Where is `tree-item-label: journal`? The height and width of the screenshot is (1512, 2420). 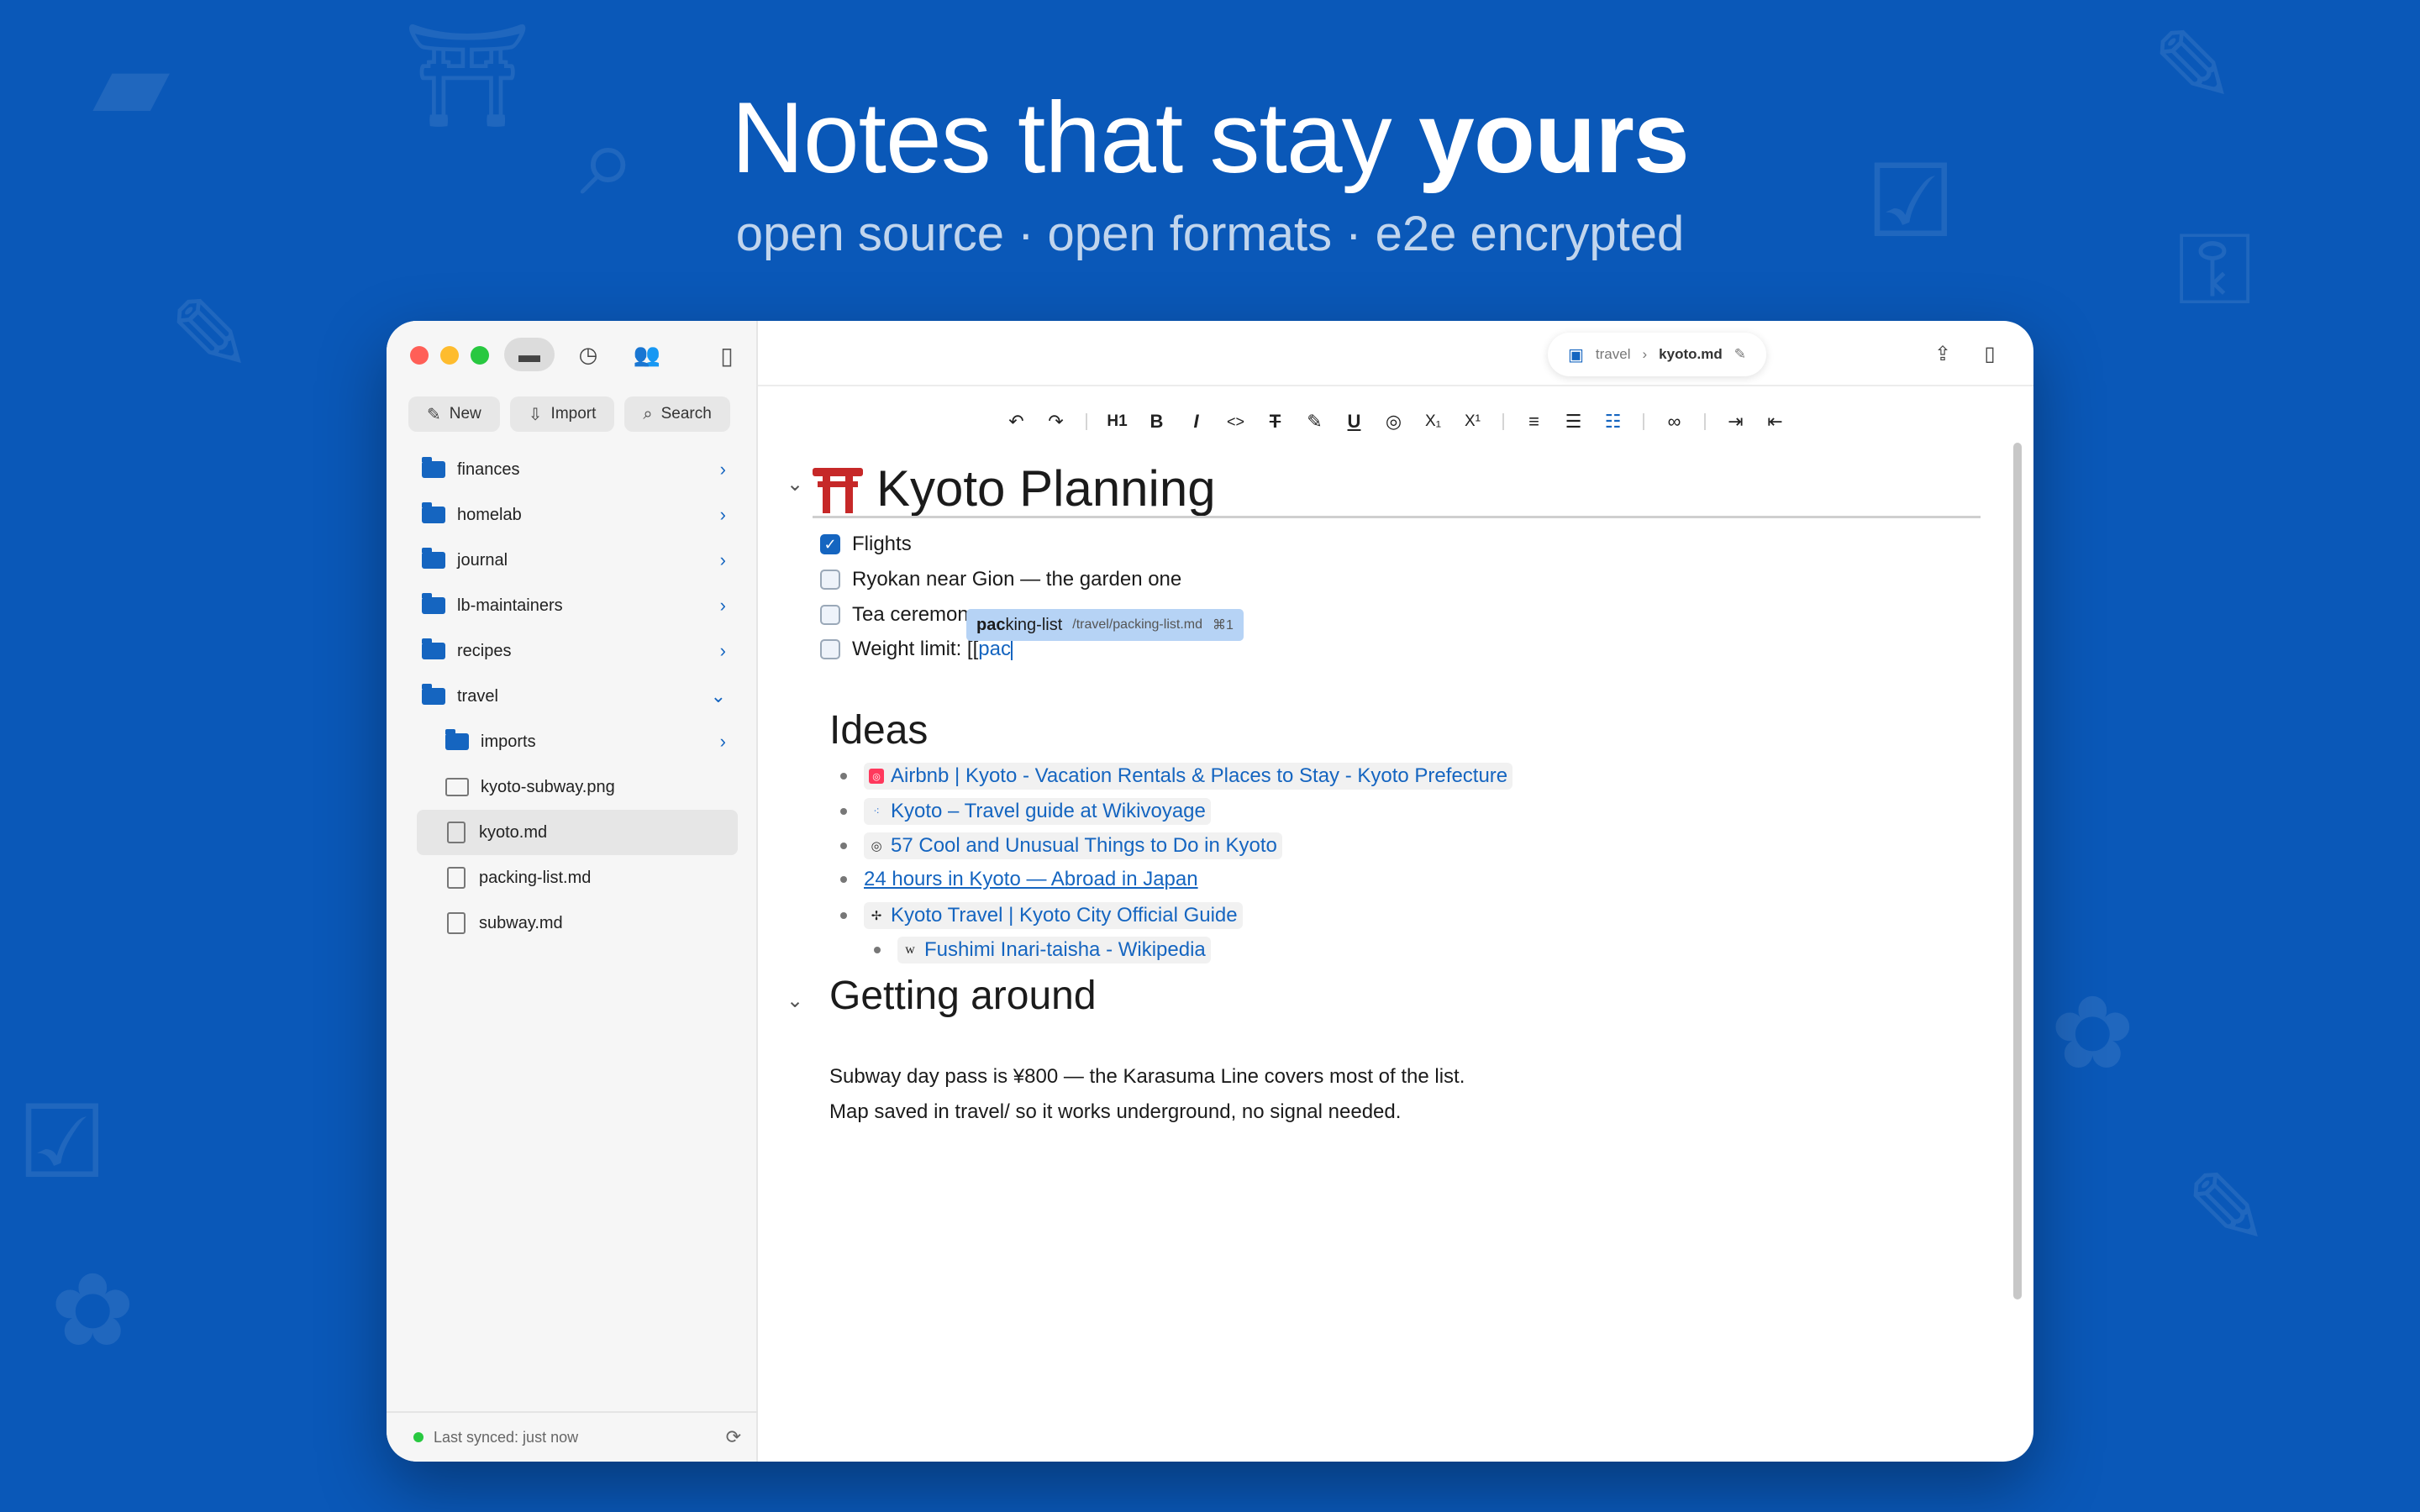 tree-item-label: journal is located at coordinates (482, 560).